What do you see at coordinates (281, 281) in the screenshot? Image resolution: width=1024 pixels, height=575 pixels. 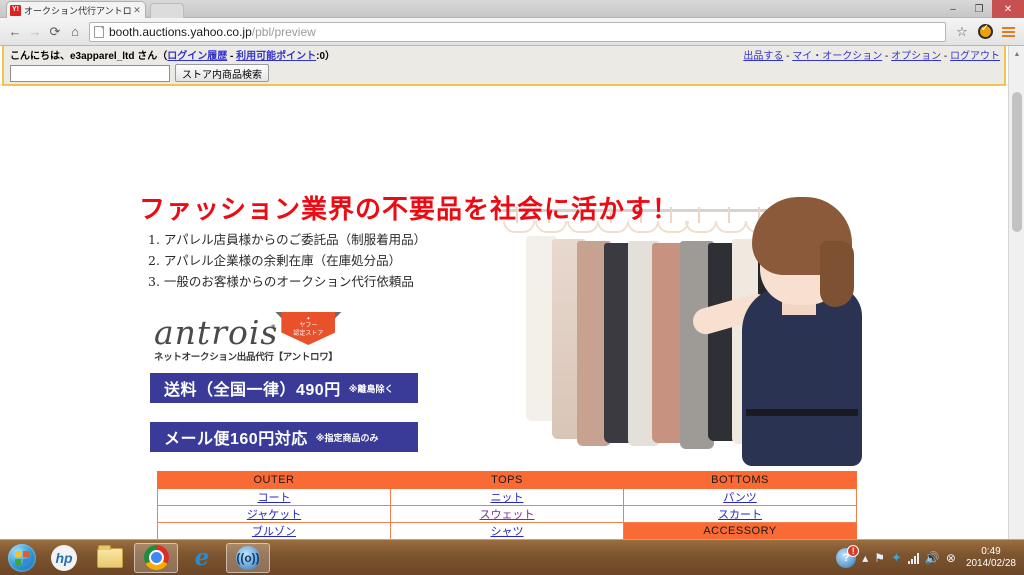 I see `service-list-item-3: 3. 一般のお客様からのオークション代行依頼品` at bounding box center [281, 281].